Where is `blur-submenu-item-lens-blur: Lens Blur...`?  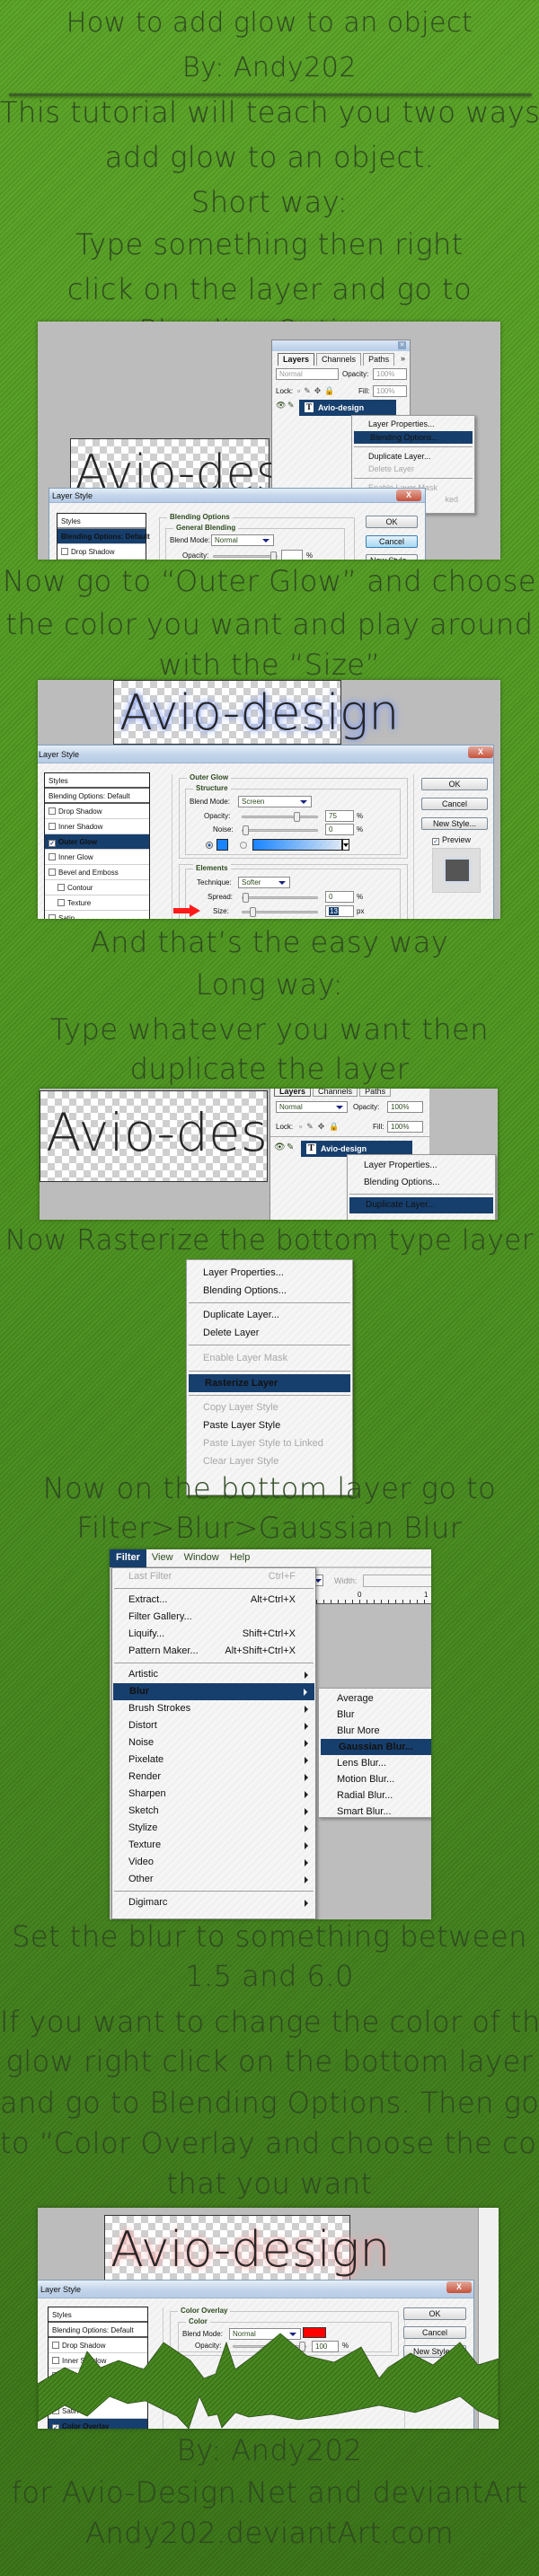
blur-submenu-item-lens-blur: Lens Blur... is located at coordinates (375, 1763).